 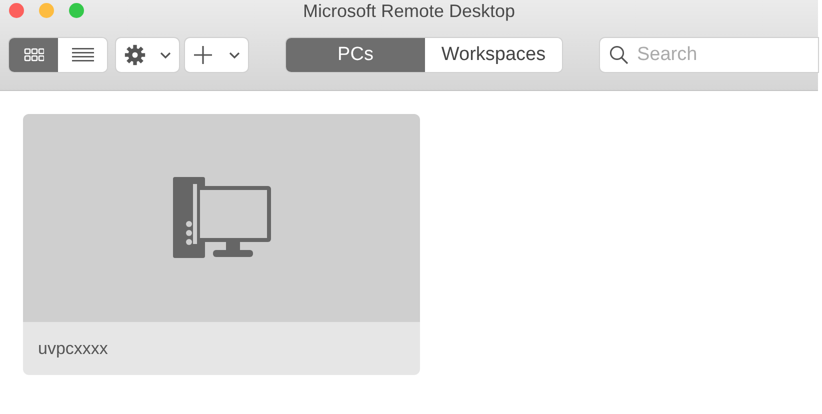 I want to click on view-toggle, so click(x=33, y=55).